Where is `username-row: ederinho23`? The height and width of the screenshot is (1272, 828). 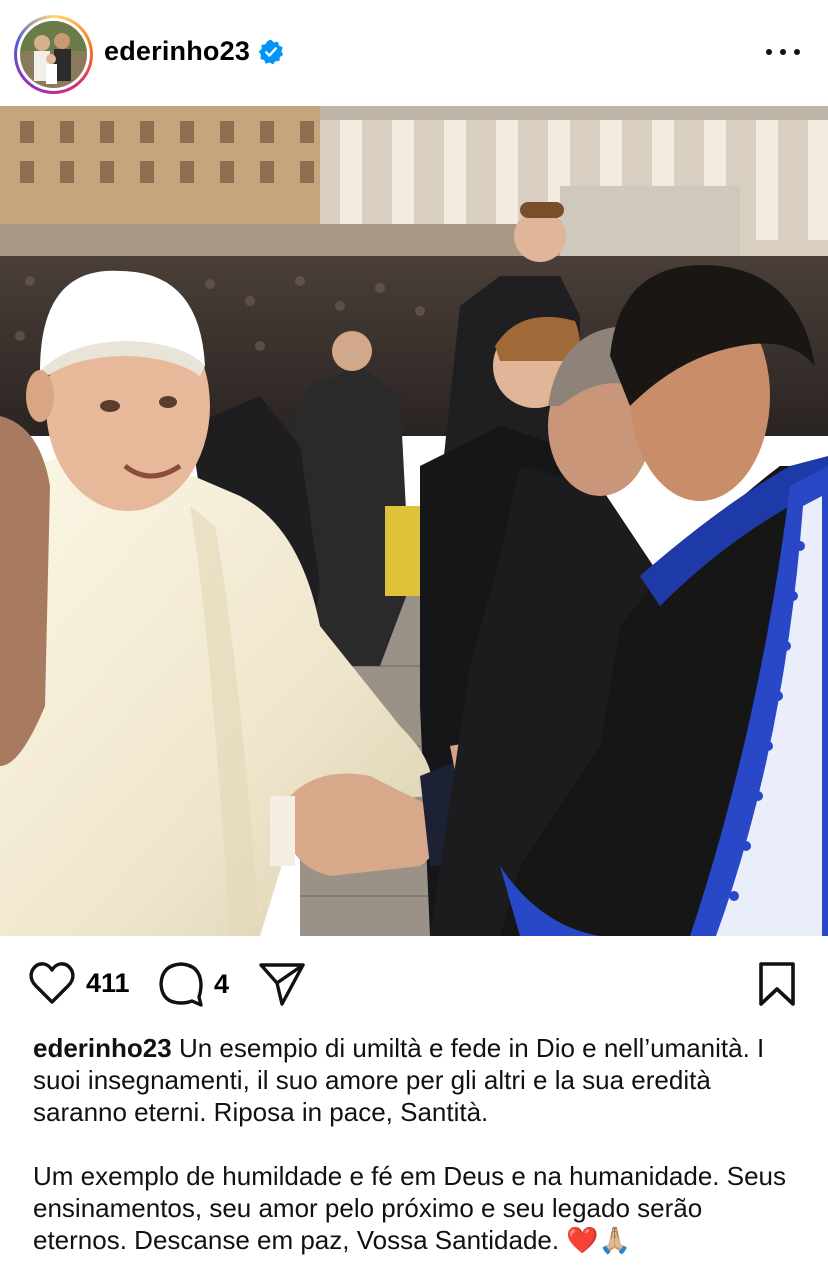
username-row: ederinho23 is located at coordinates (194, 51).